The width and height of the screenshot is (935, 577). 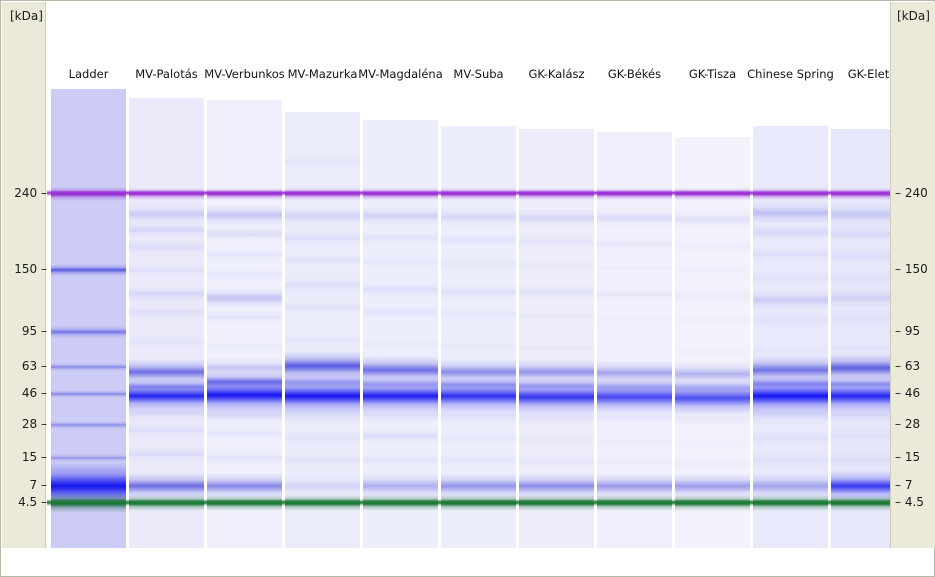 I want to click on axis-tick-right-95: – 95, so click(x=912, y=331).